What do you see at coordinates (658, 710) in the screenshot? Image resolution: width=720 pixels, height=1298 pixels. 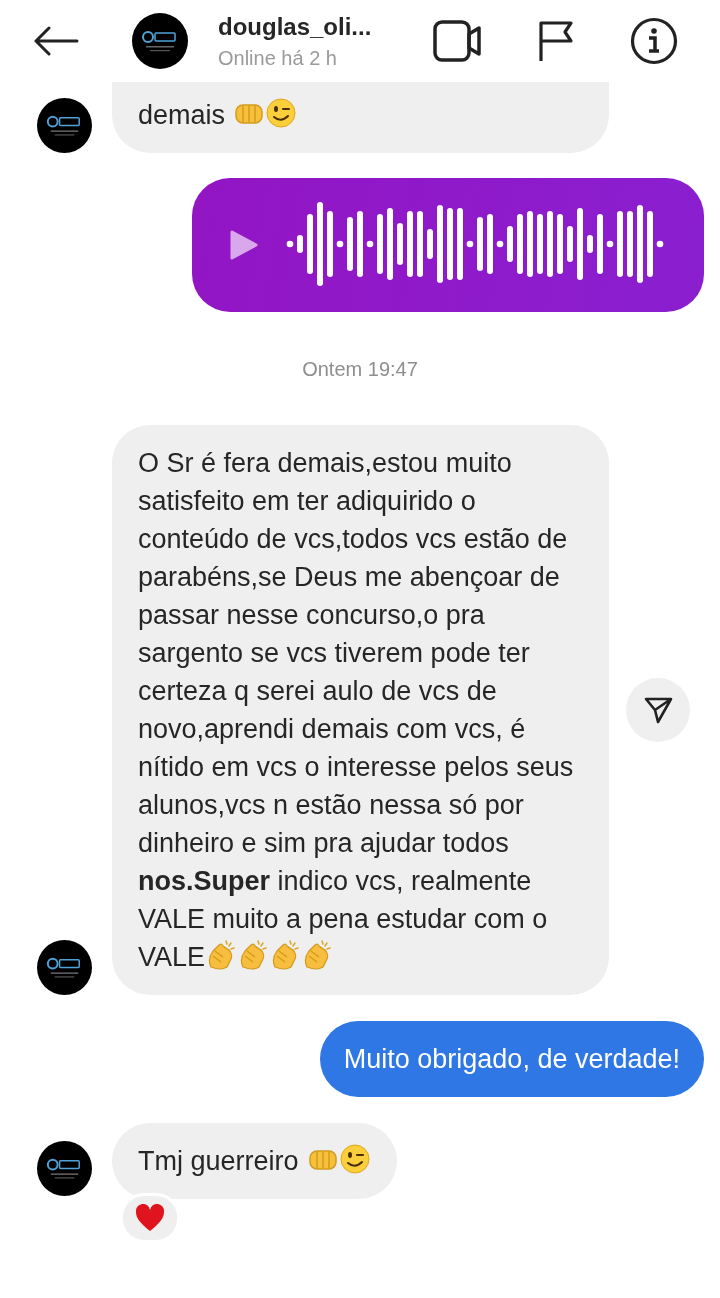 I see `paper-plane-icon` at bounding box center [658, 710].